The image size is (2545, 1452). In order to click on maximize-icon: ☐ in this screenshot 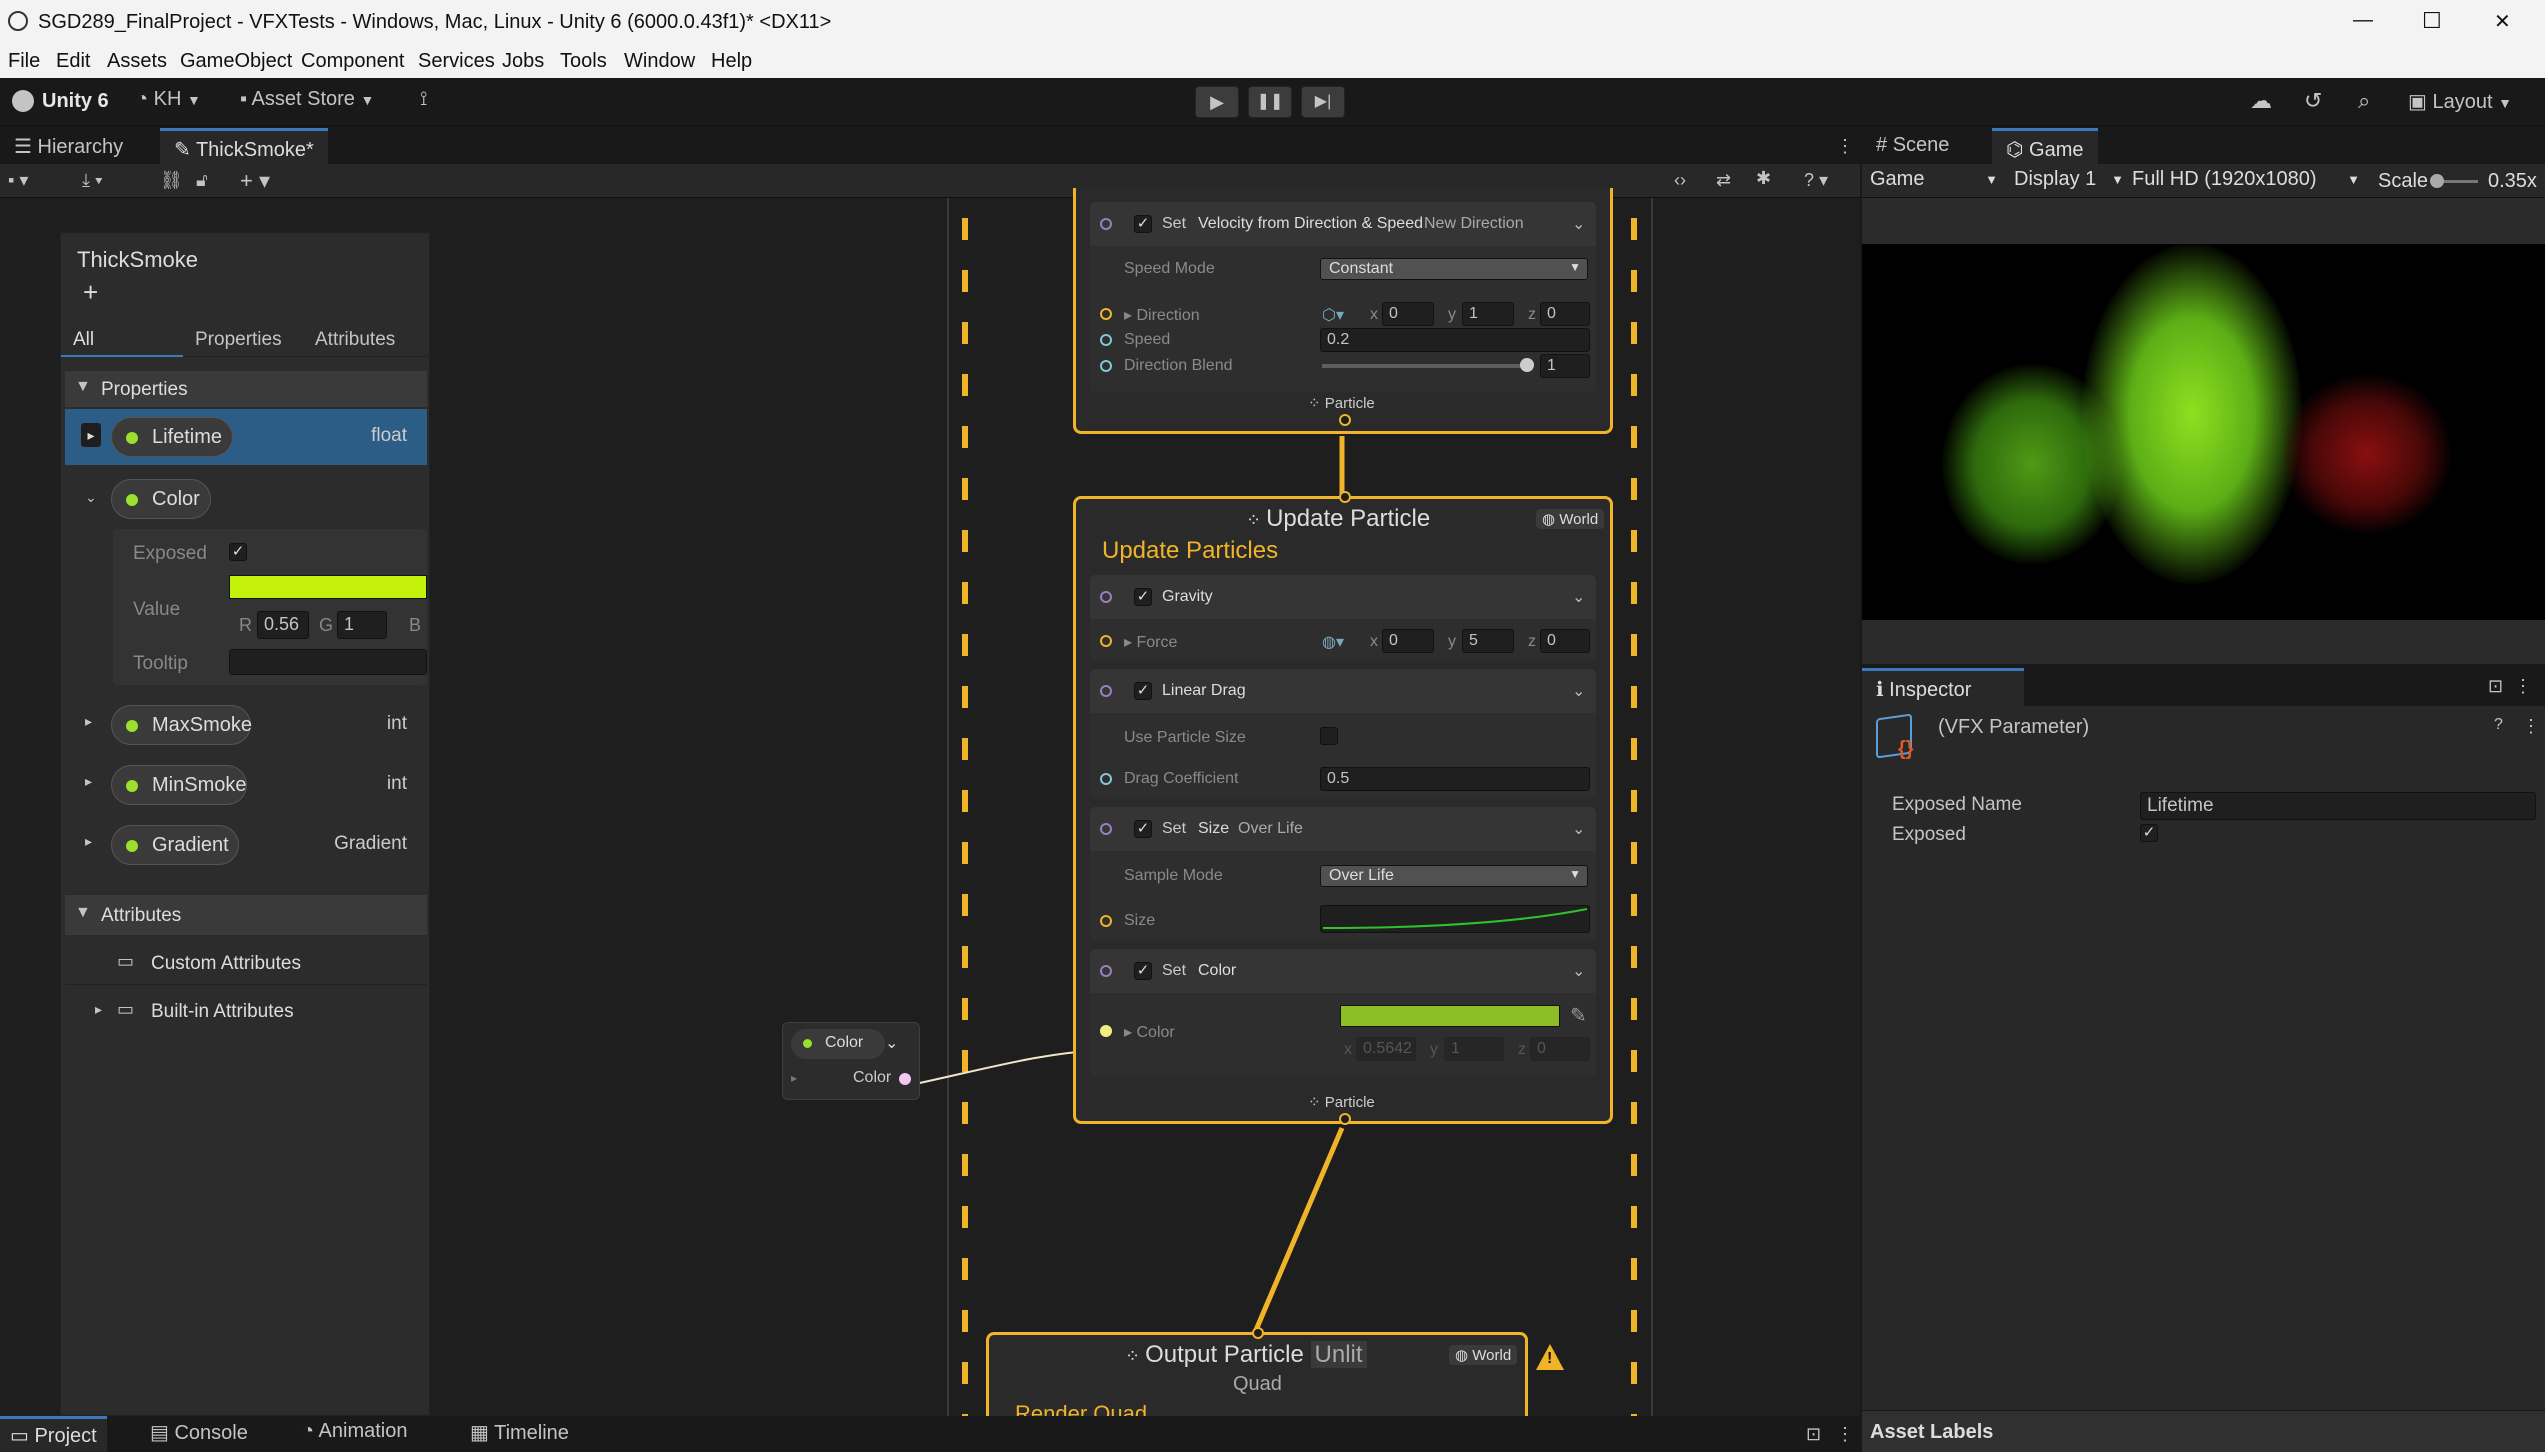, I will do `click(2432, 21)`.